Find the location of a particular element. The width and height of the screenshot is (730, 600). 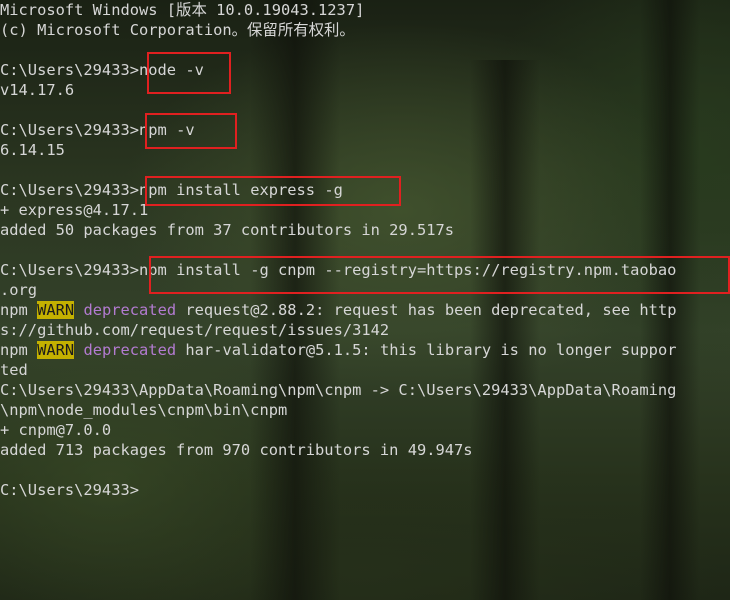

warn-har-wrap: ted is located at coordinates (14, 370).